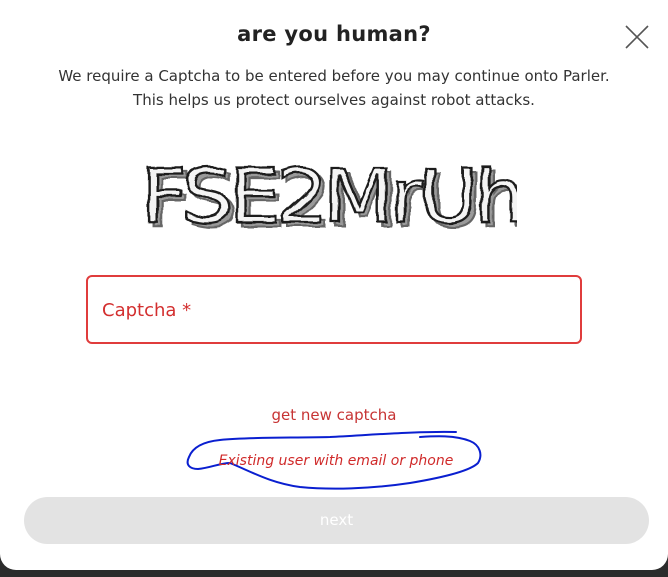 The width and height of the screenshot is (668, 577). I want to click on dialog-title: are you human?, so click(334, 34).